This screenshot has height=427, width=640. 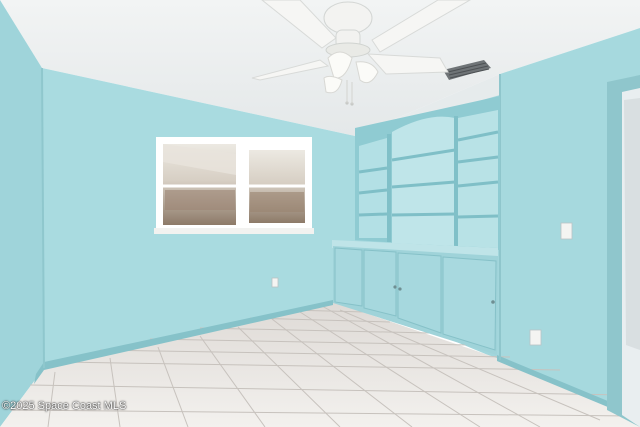 What do you see at coordinates (275, 282) in the screenshot?
I see `outlet-back-wall` at bounding box center [275, 282].